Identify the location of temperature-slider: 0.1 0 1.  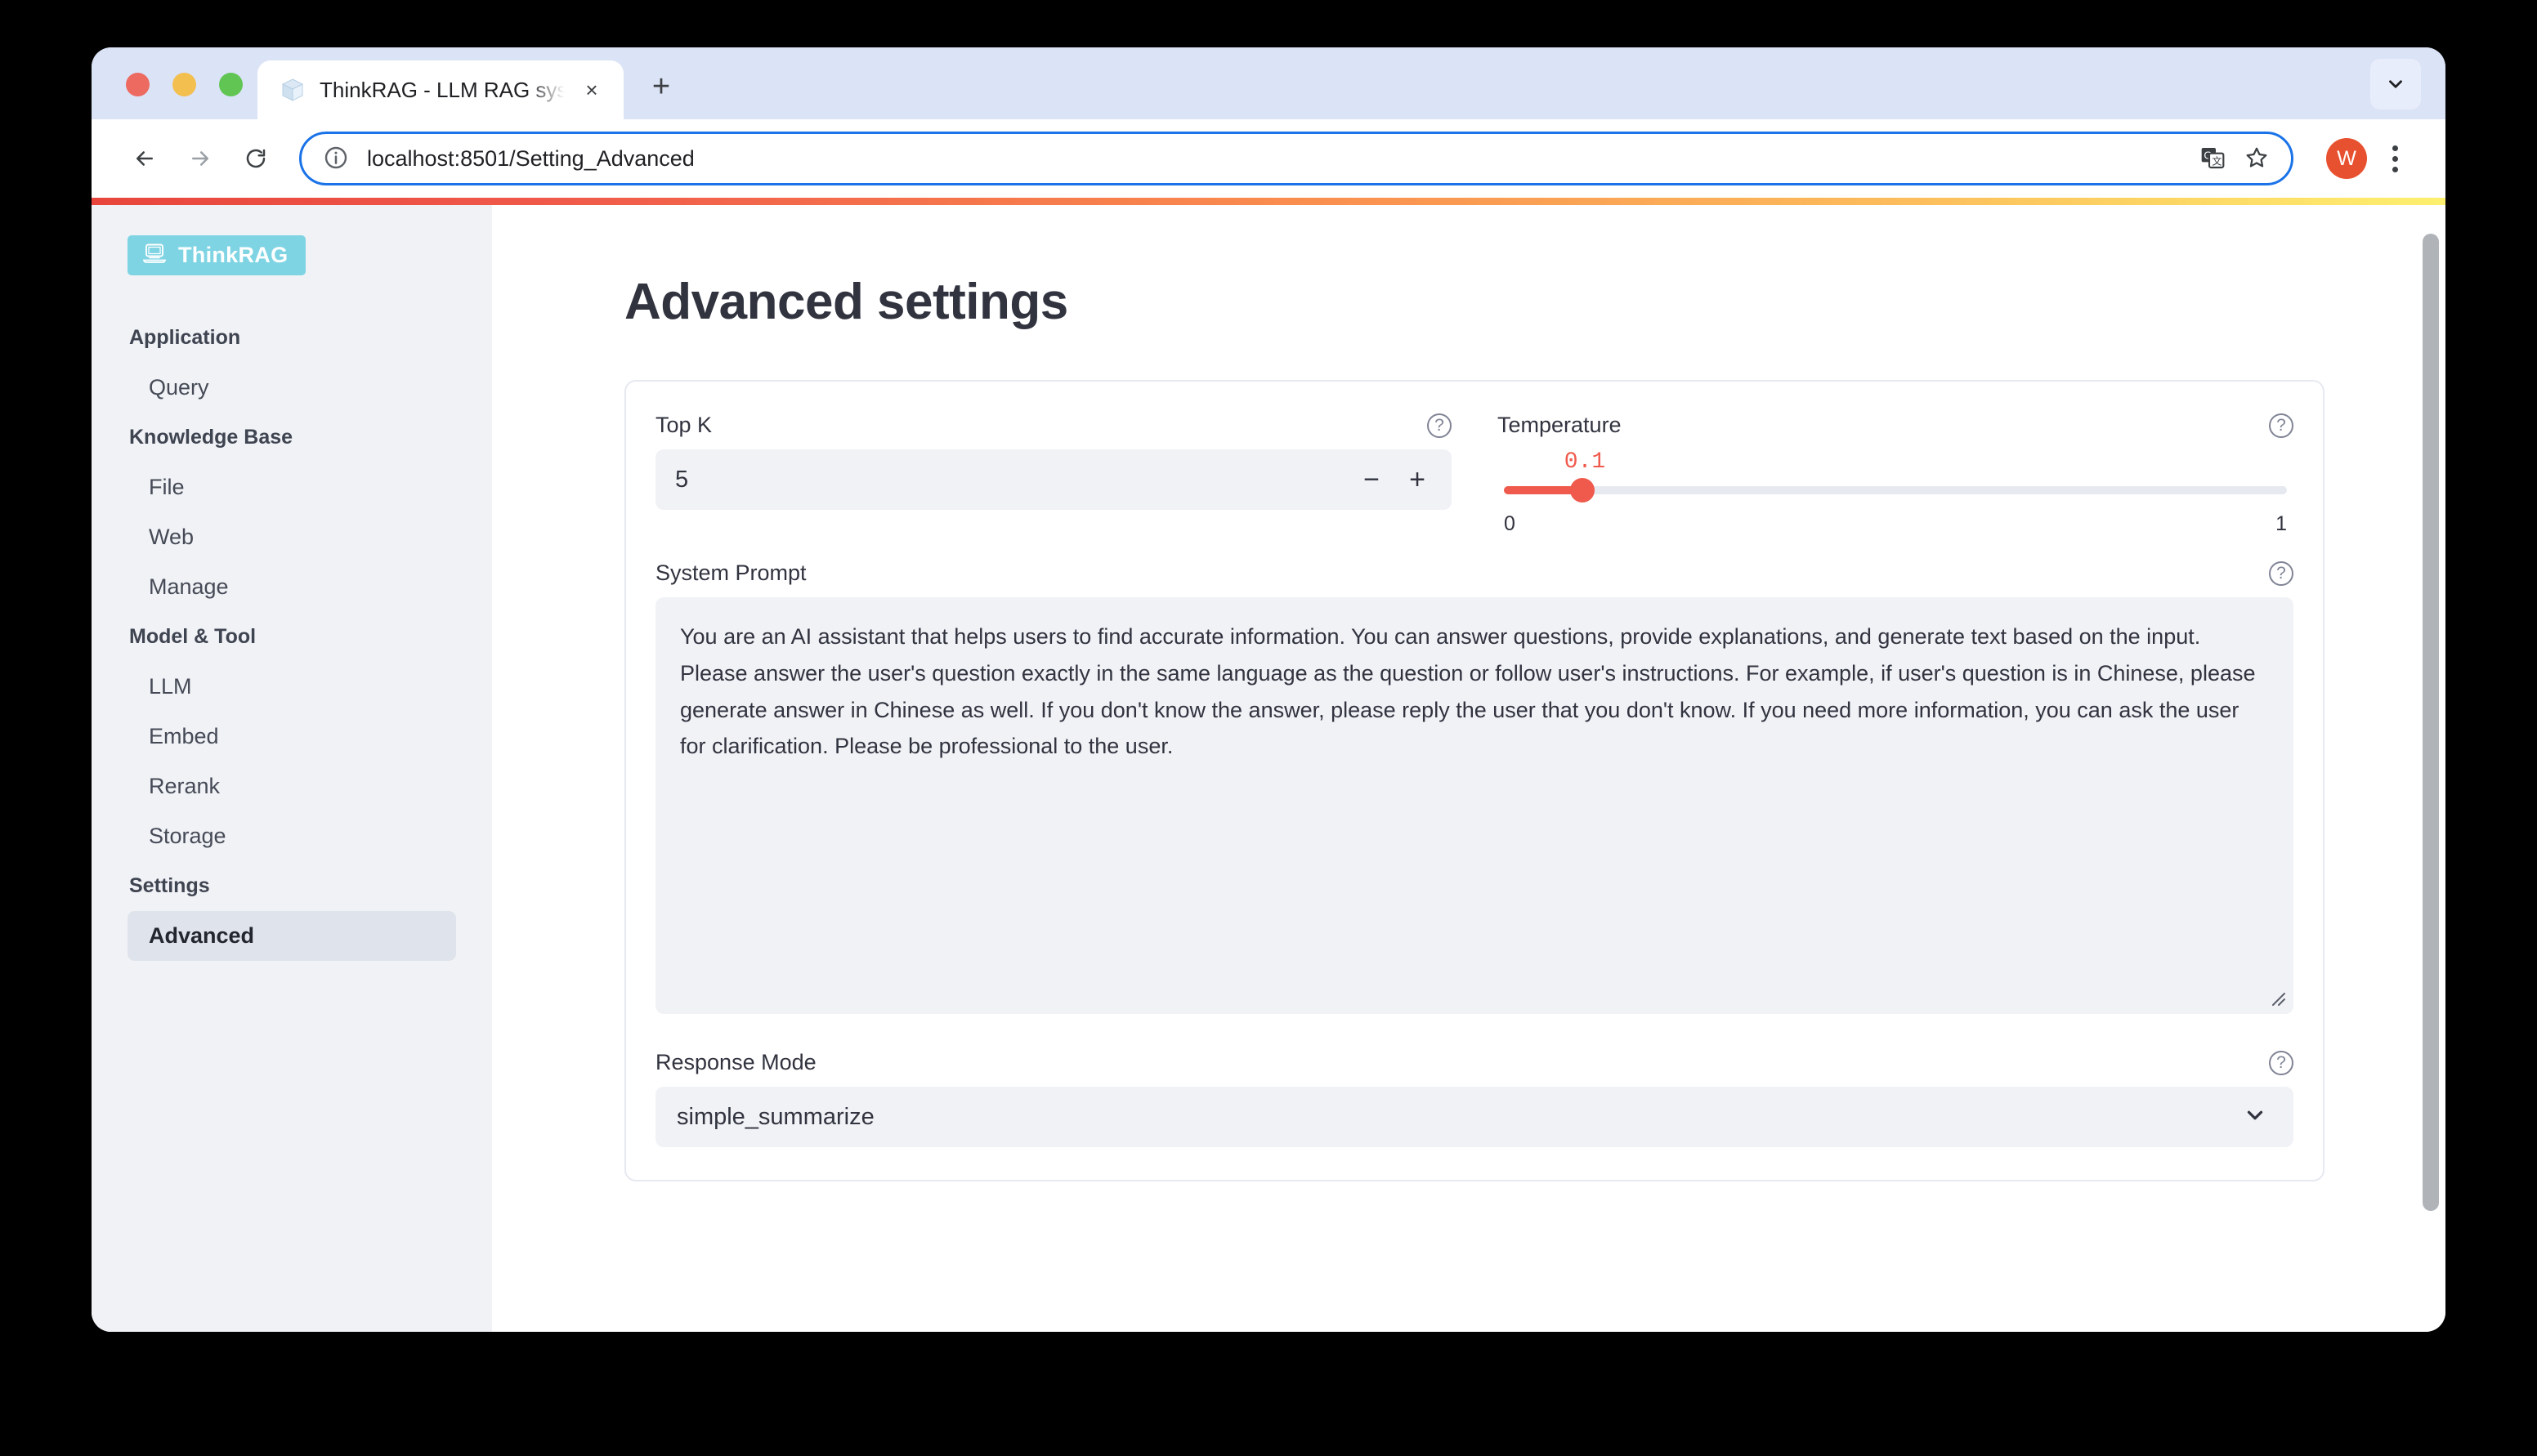
(1895, 492).